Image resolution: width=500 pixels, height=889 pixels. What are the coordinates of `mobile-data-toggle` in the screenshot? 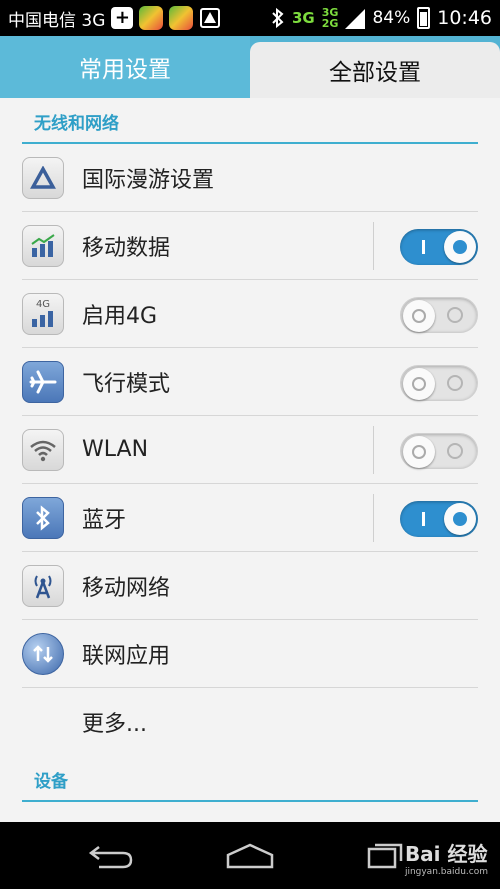 It's located at (439, 247).